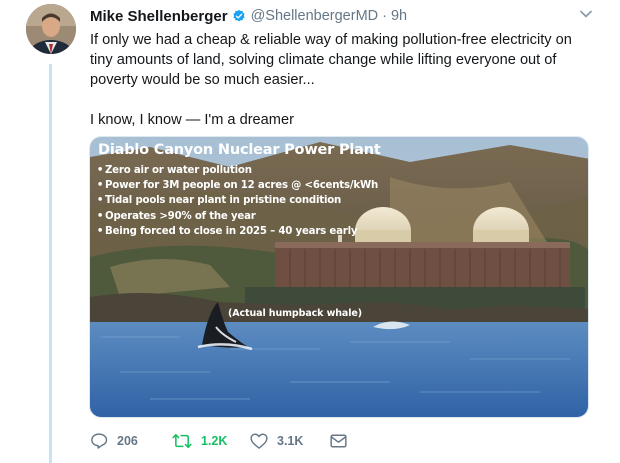 The image size is (620, 463). What do you see at coordinates (586, 14) in the screenshot?
I see `caret-icon` at bounding box center [586, 14].